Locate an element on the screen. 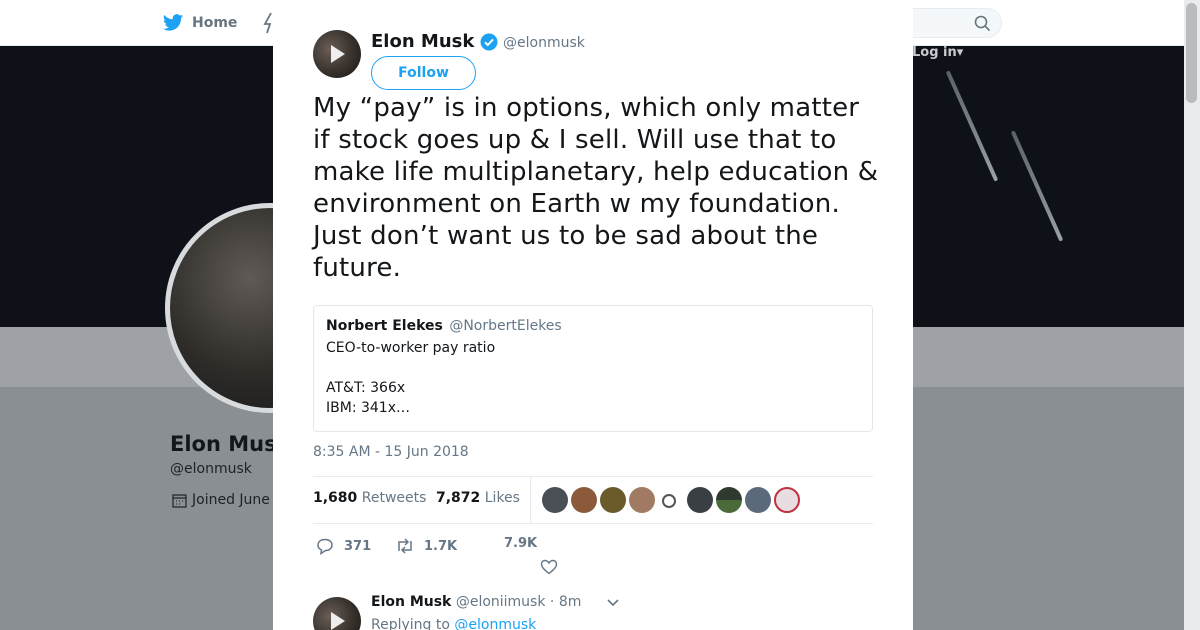 This screenshot has height=630, width=1200. likes-stat: 7,872 Likes is located at coordinates (478, 498).